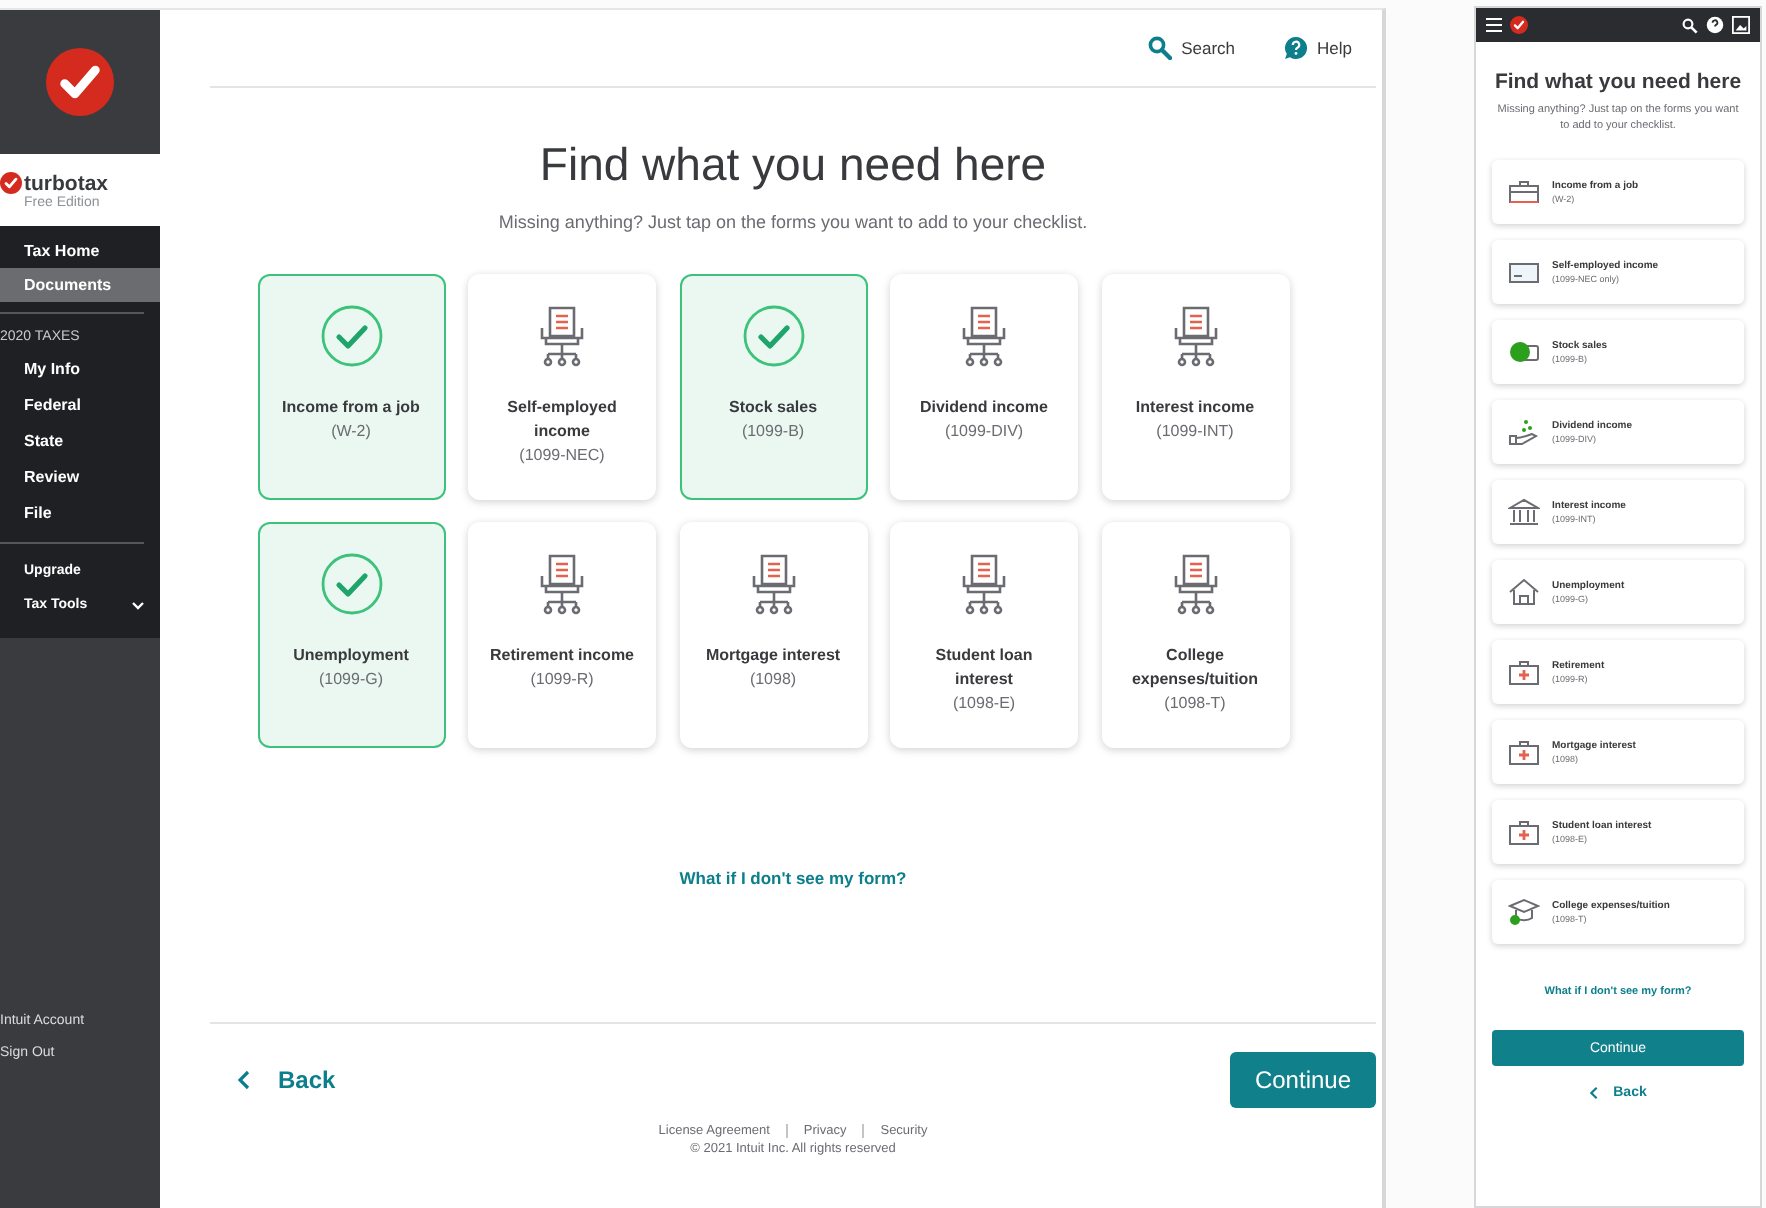  Describe the element at coordinates (351, 635) in the screenshot. I see `form-card: Unemployment (1099-G)` at that location.